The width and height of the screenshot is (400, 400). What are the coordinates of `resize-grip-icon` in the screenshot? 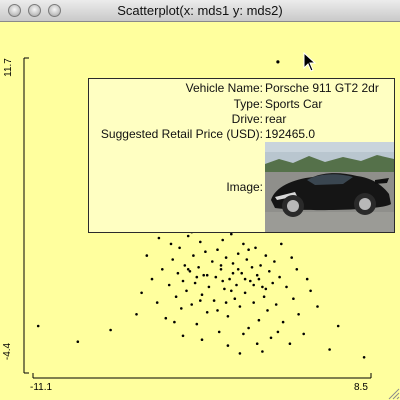 It's located at (393, 393).